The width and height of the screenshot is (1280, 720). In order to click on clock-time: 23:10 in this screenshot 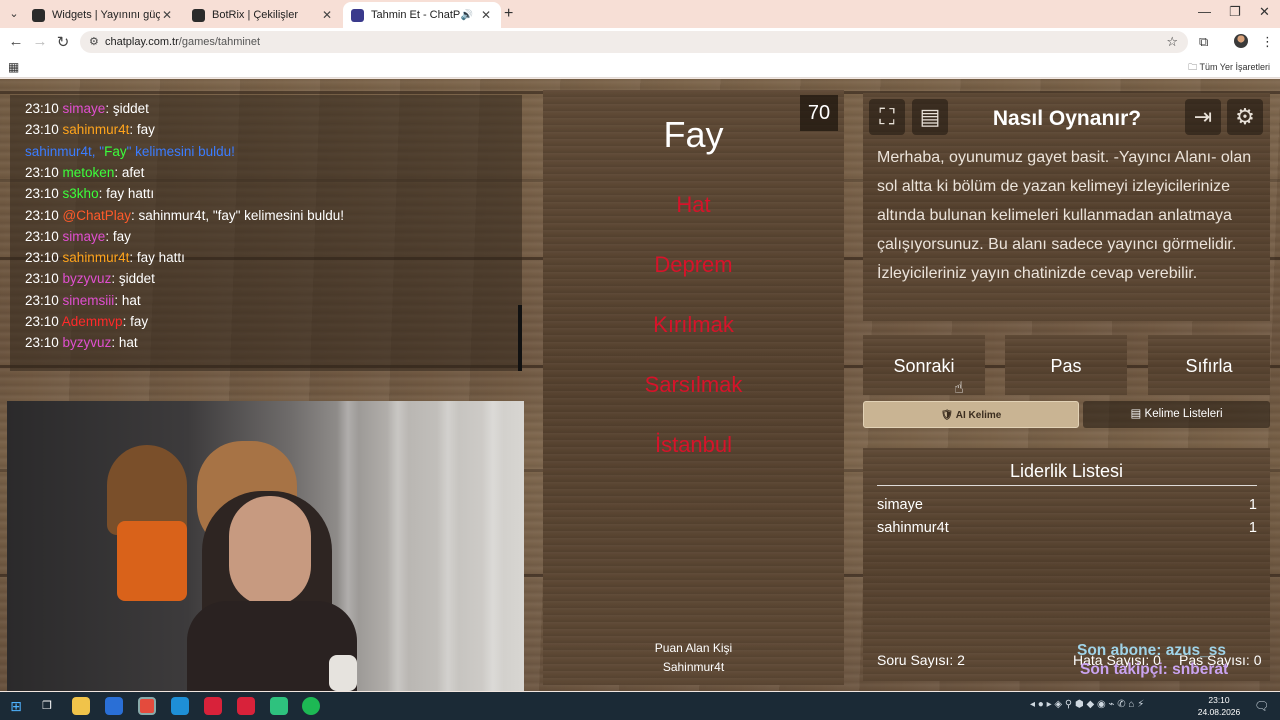, I will do `click(1219, 700)`.